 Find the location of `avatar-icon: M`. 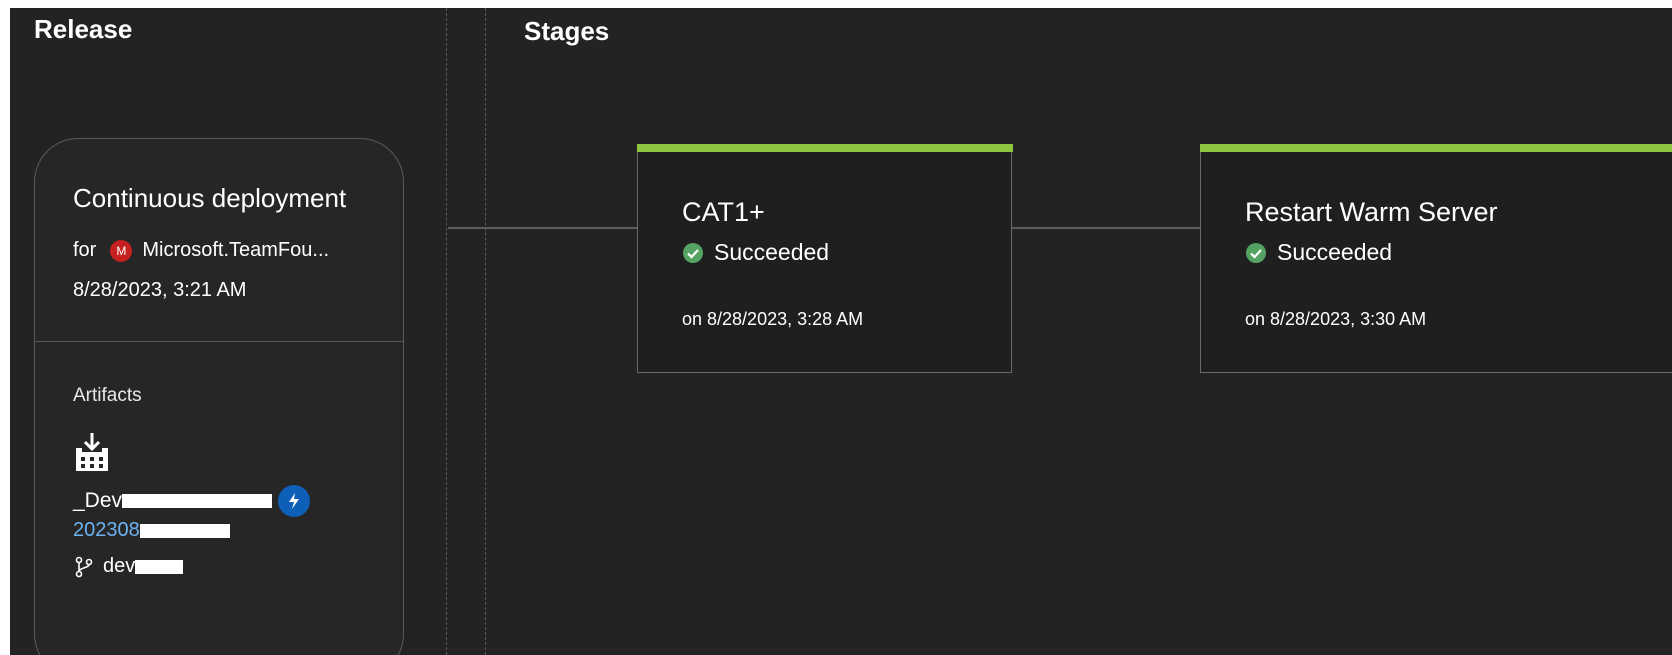

avatar-icon: M is located at coordinates (121, 250).